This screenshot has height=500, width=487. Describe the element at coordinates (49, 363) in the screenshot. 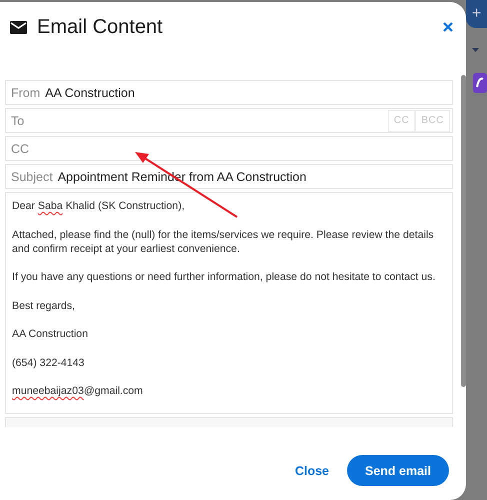

I see `body-paragraph: (654) 322-4143` at that location.